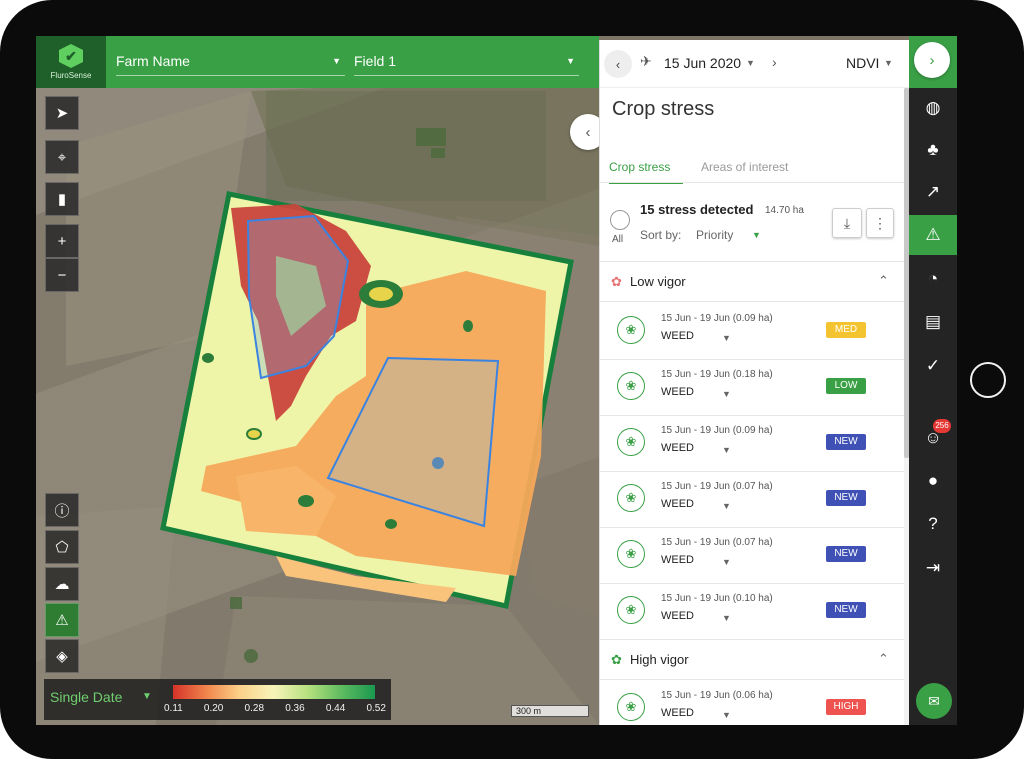 The width and height of the screenshot is (1024, 759). What do you see at coordinates (153, 60) in the screenshot?
I see `farm-select-label: Farm Name` at bounding box center [153, 60].